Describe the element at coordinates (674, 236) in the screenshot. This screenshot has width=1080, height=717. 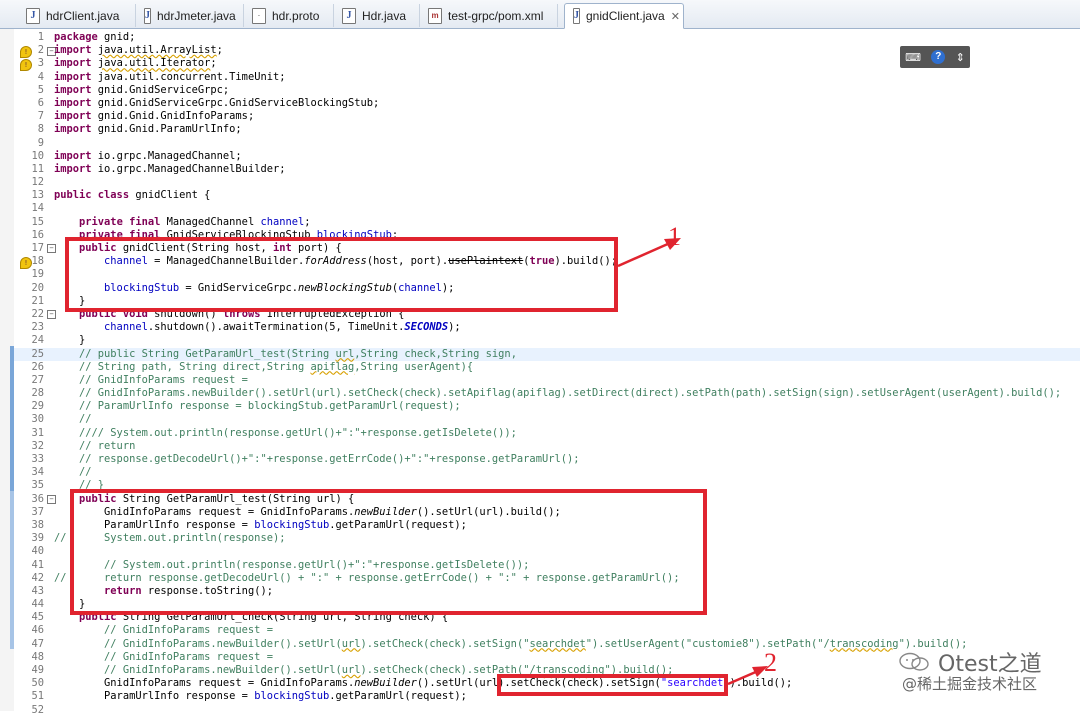
I see `annotation-label-1: 1` at that location.